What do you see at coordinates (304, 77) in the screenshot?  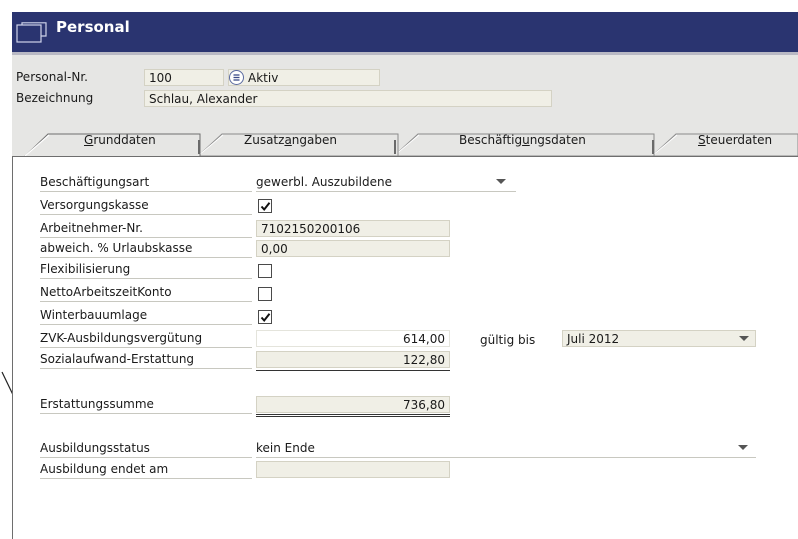 I see `status-field: Aktiv` at bounding box center [304, 77].